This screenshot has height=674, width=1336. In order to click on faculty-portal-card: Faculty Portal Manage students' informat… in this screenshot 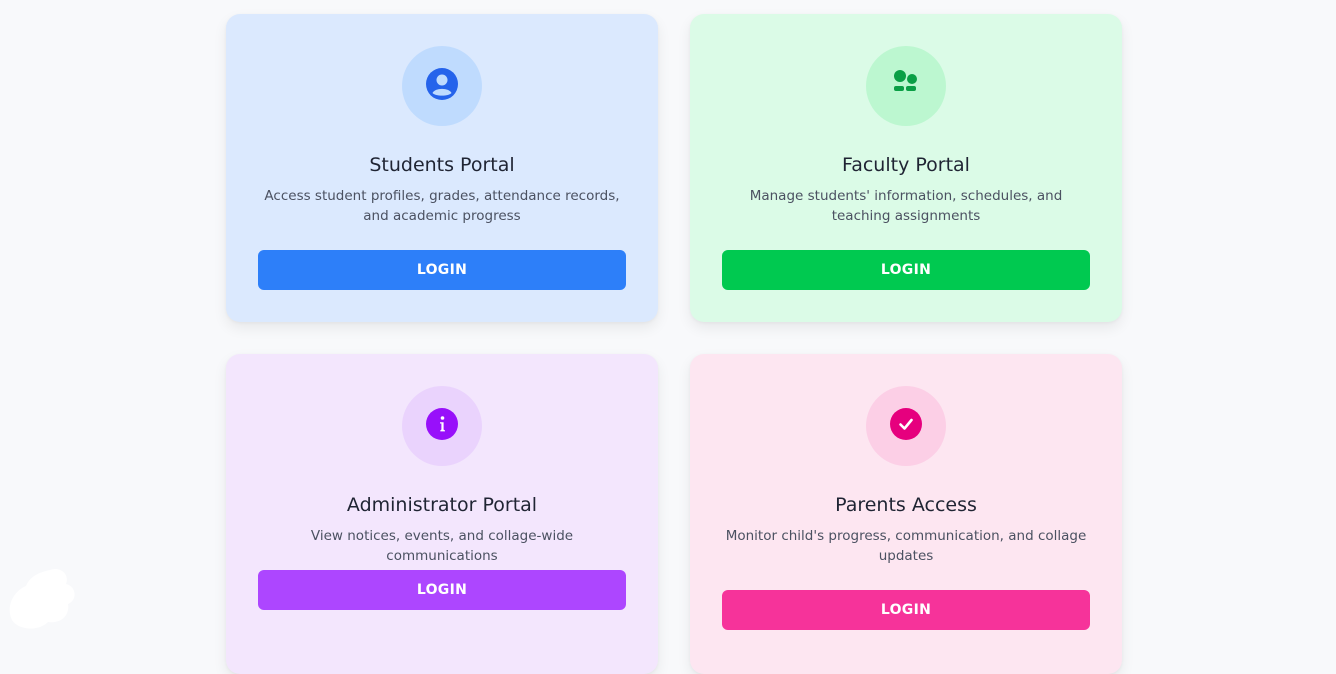, I will do `click(906, 168)`.